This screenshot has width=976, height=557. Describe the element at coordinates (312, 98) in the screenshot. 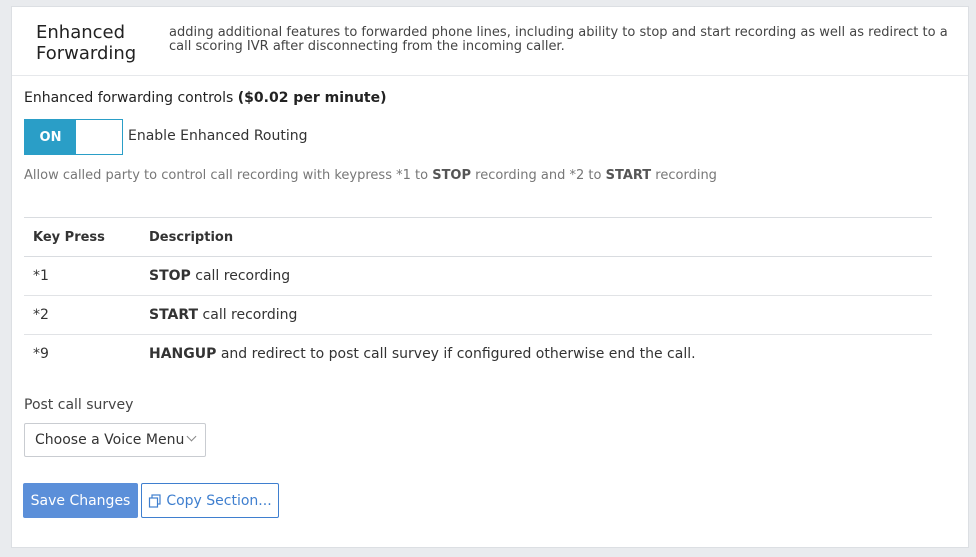

I see `controls-price: ($0.02 per minute)` at that location.